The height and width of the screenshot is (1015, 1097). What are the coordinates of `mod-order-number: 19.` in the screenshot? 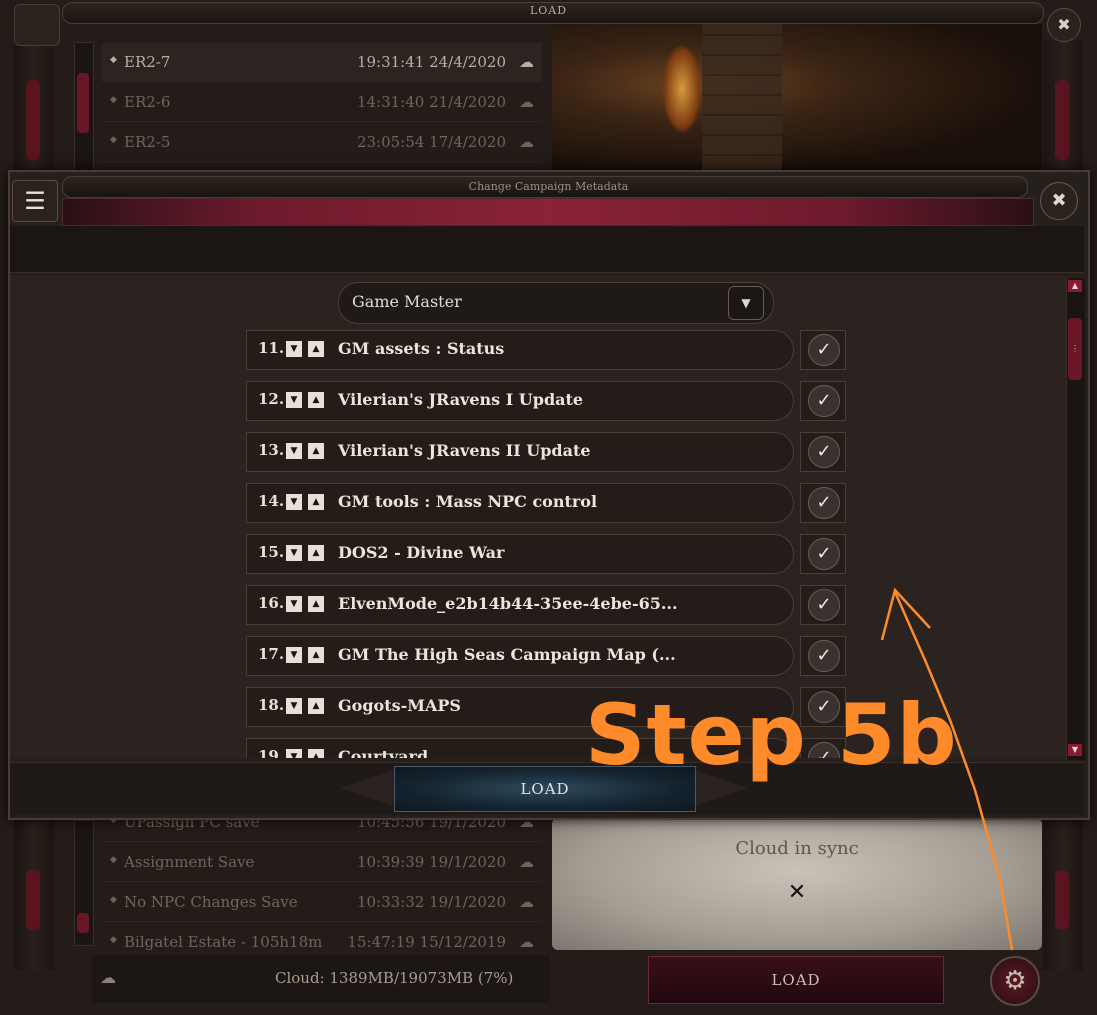 It's located at (271, 752).